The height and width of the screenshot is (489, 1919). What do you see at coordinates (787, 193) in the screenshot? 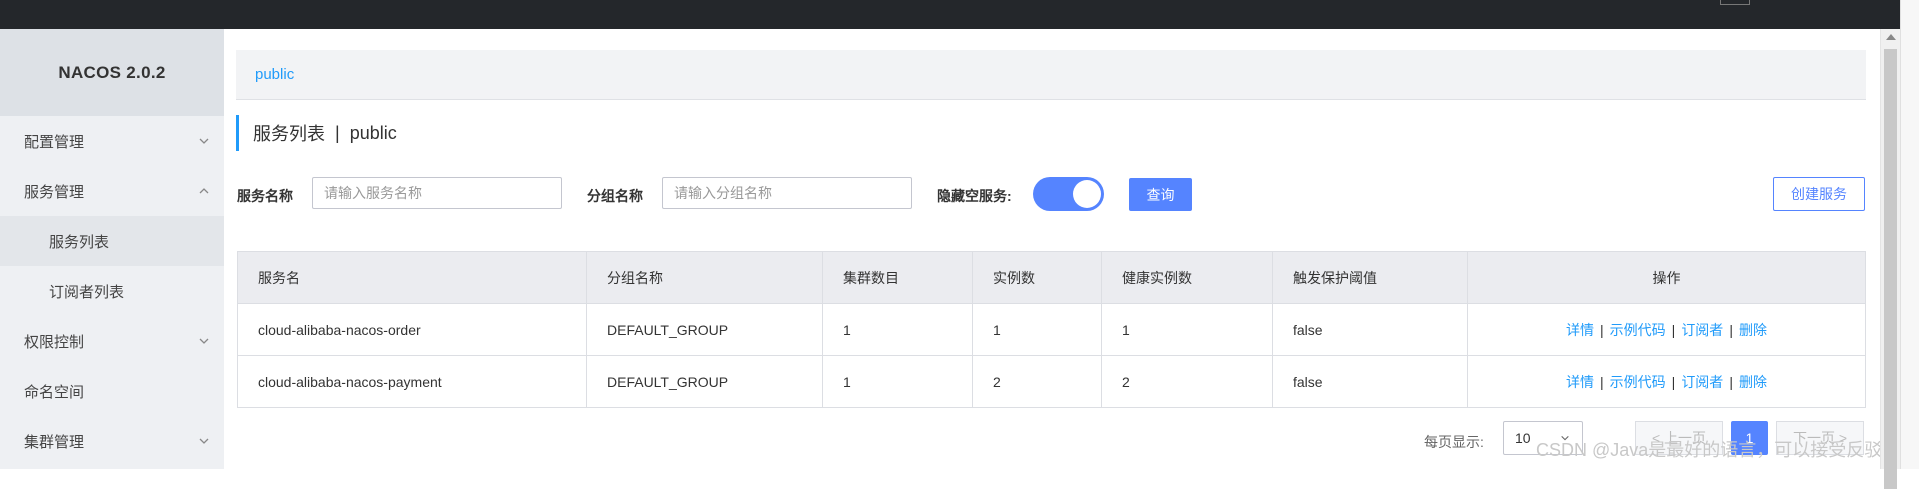
I see `group-name-input` at bounding box center [787, 193].